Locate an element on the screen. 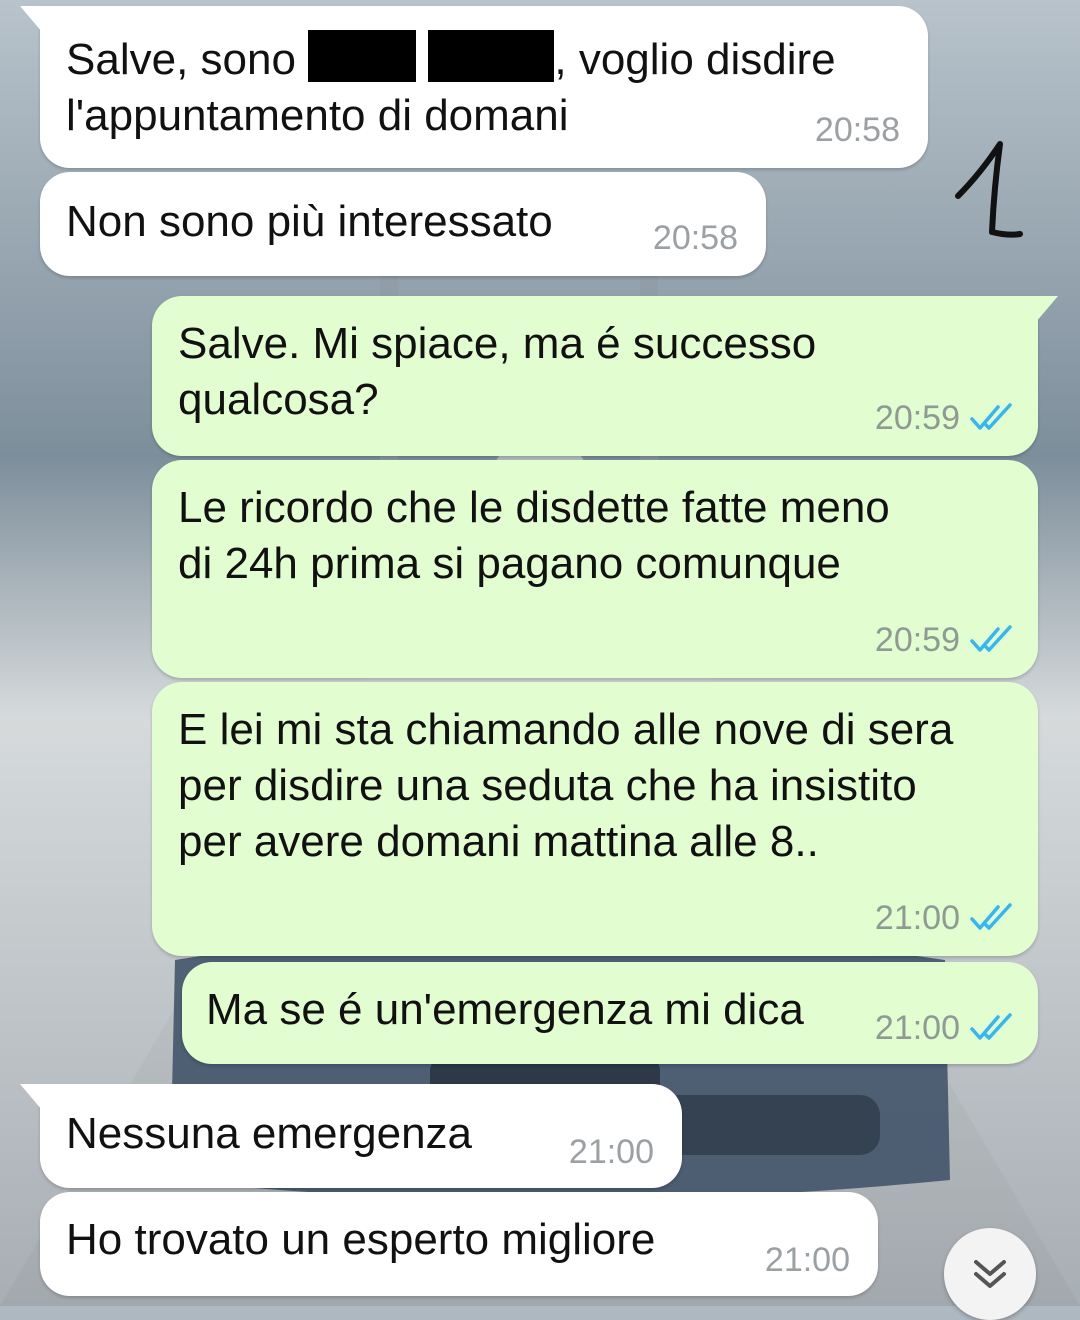  message-text-part: Salve, sono is located at coordinates (187, 59).